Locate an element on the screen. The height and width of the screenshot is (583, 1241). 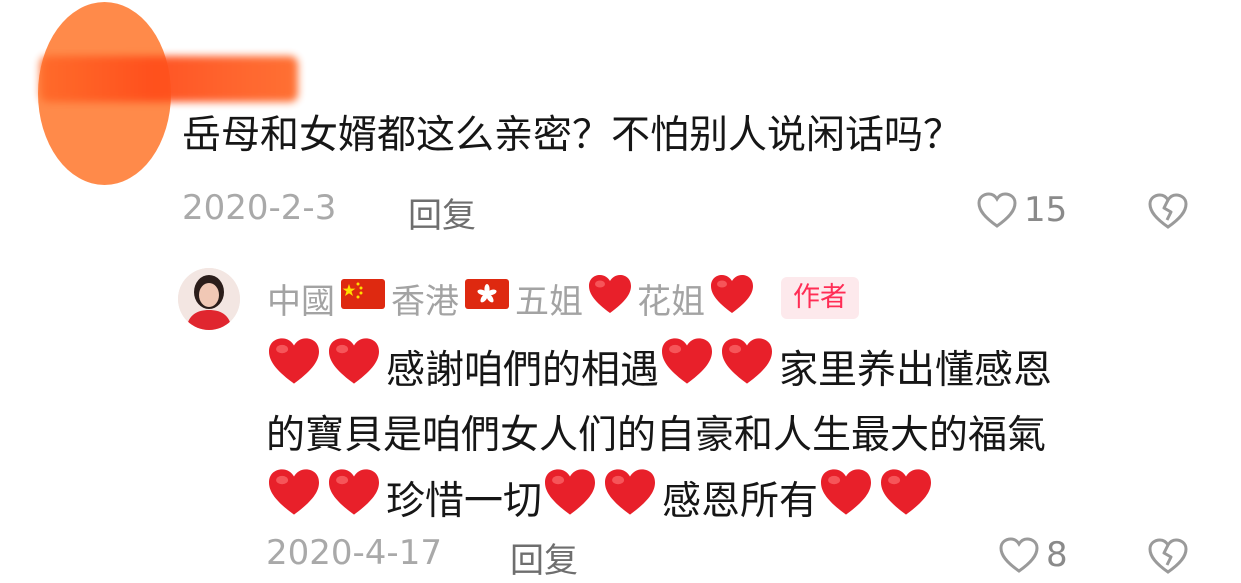
author-name-part: 香港 is located at coordinates (425, 301).